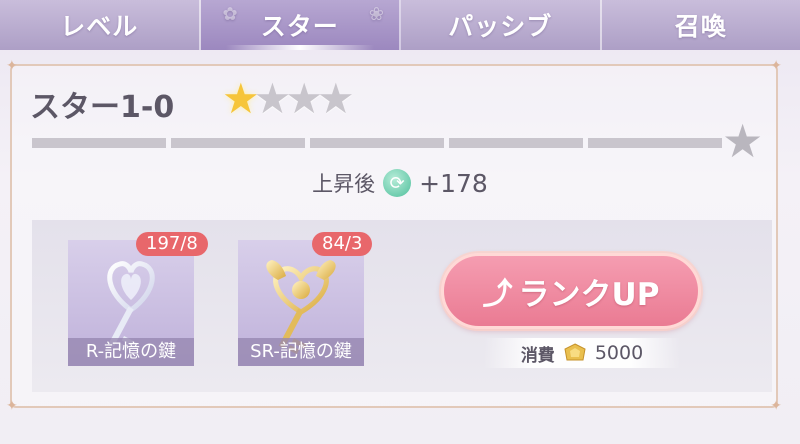  I want to click on rank-up-button: ⤴ ランクUP, so click(571, 291).